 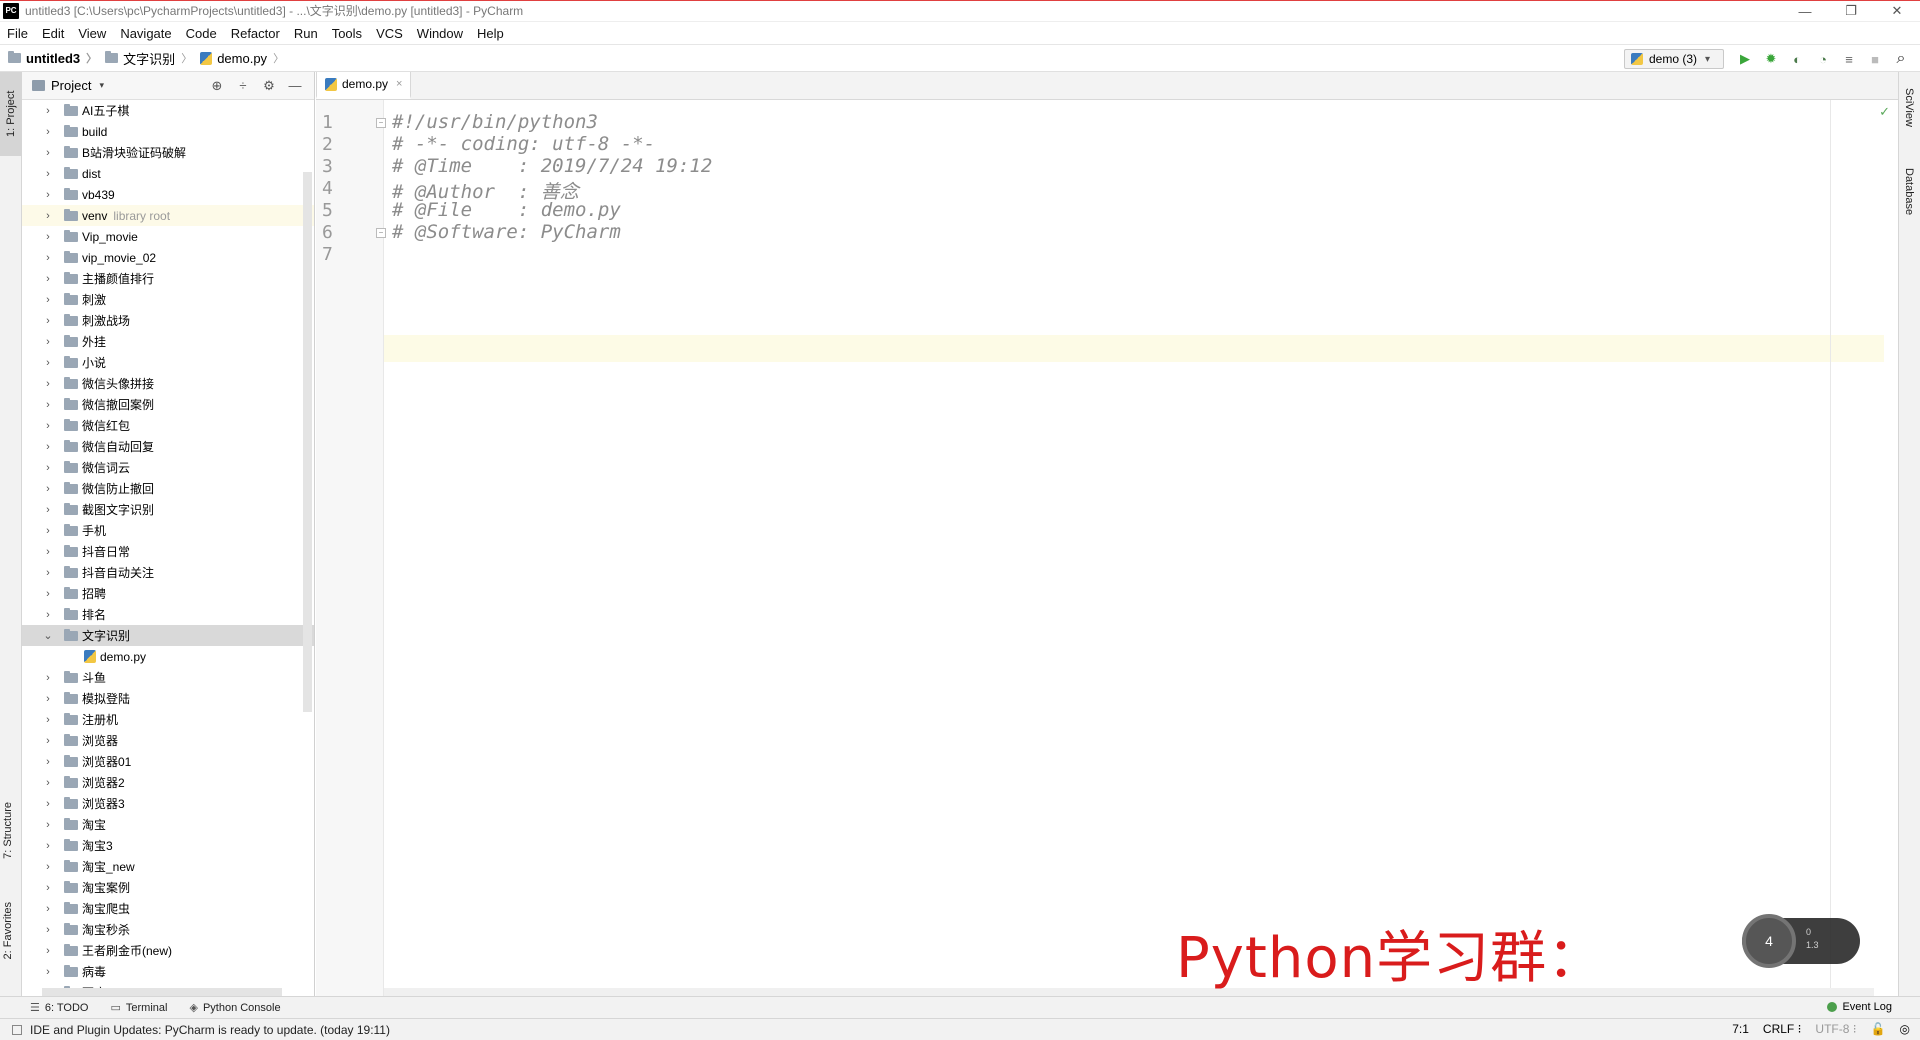 What do you see at coordinates (1909, 191) in the screenshot?
I see `tab-database-tool: Database` at bounding box center [1909, 191].